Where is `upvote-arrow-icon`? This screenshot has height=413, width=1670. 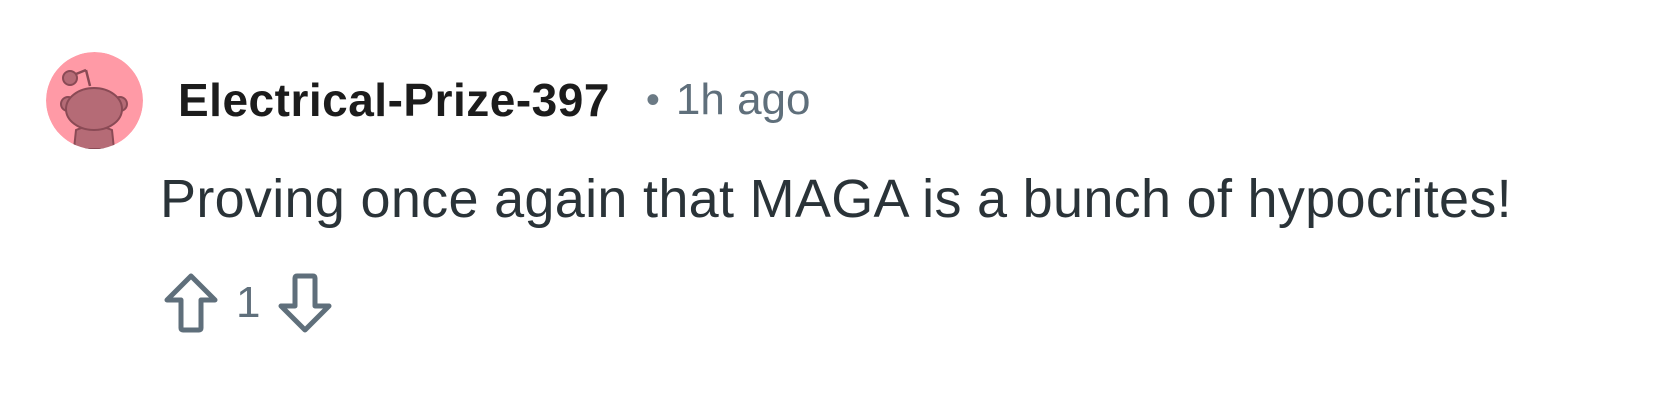 upvote-arrow-icon is located at coordinates (191, 303).